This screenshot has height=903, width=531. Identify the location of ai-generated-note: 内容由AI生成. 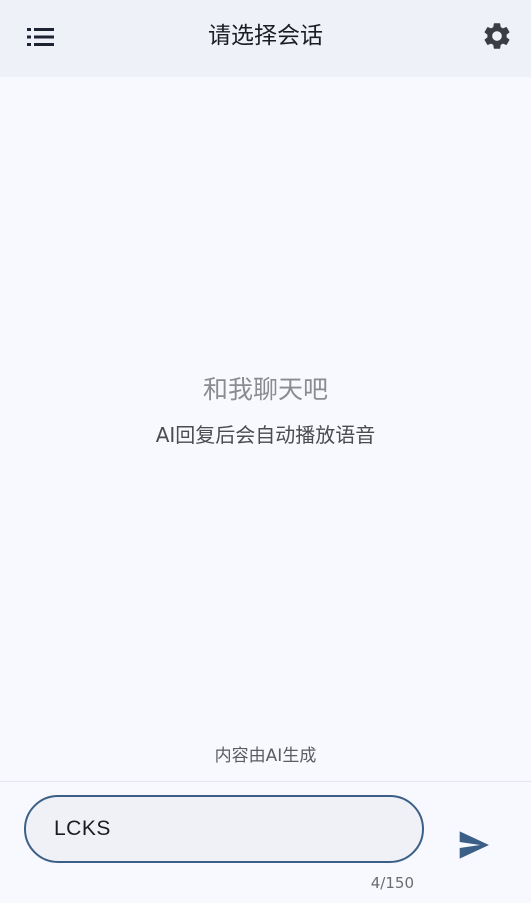
(265, 756).